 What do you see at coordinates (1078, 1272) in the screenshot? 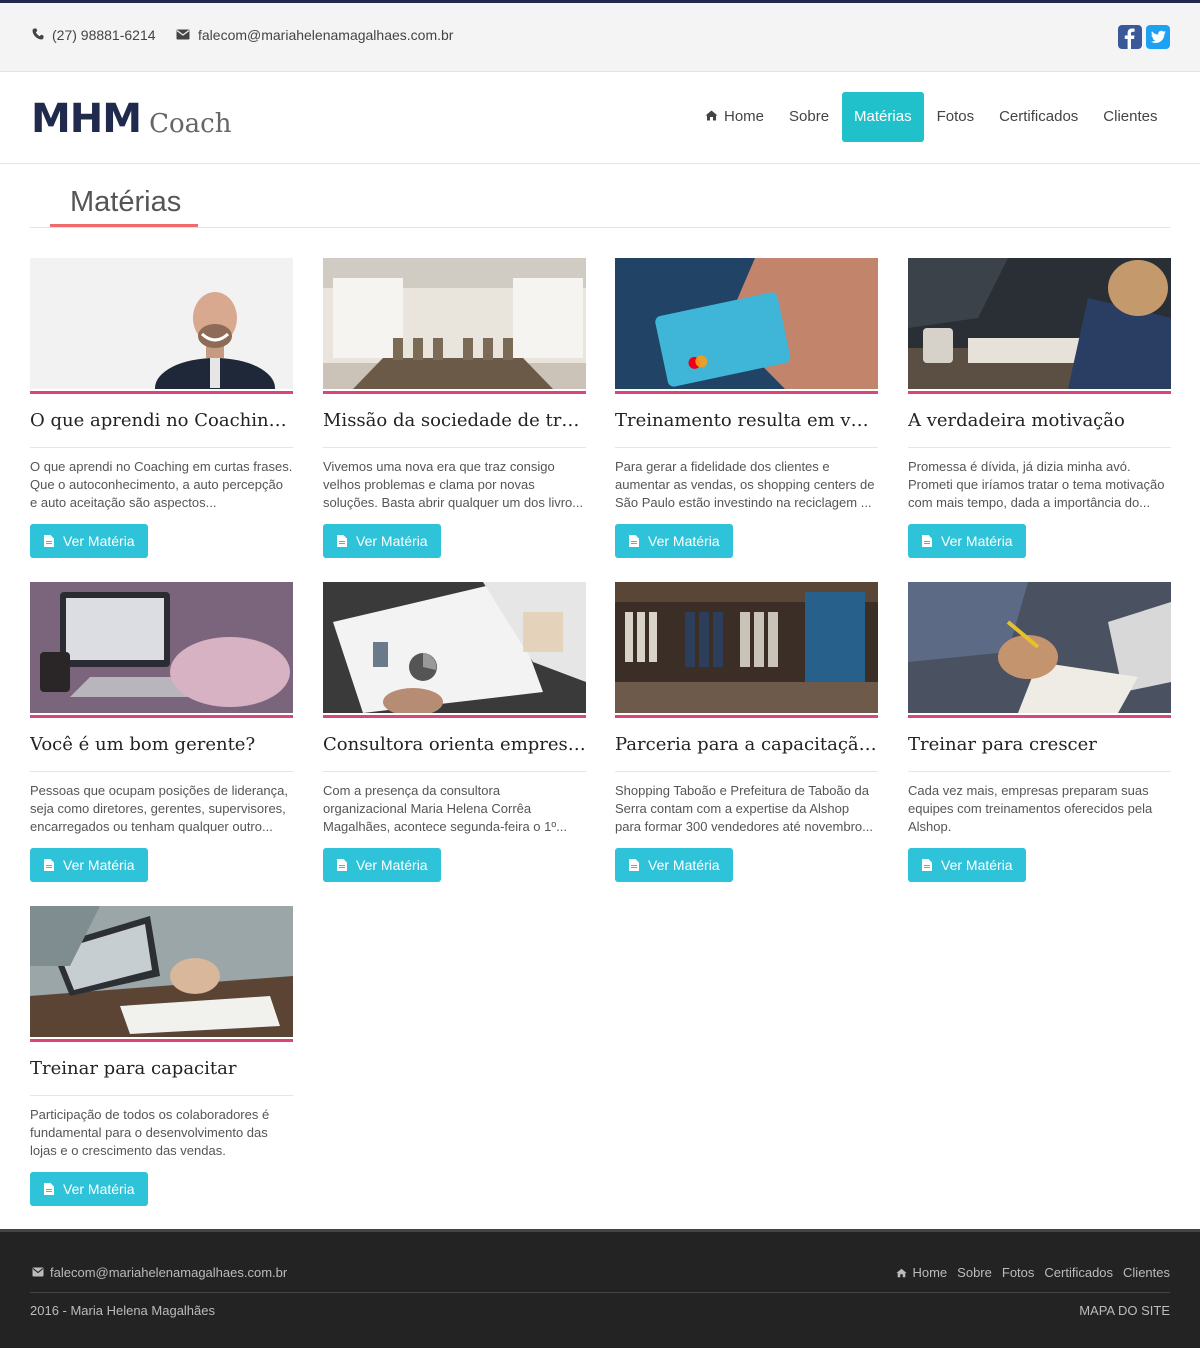
I see `footer-nav-certificados: Certificados` at bounding box center [1078, 1272].